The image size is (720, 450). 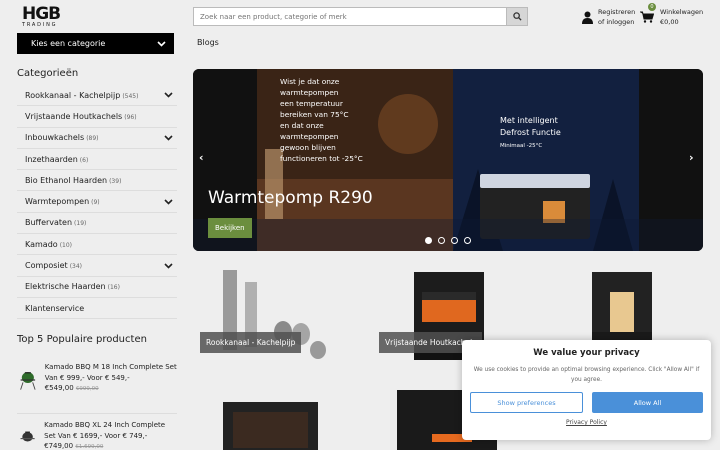 I want to click on sidebar-category-label: Rookkanaal - Kachelpijp (545), so click(x=81, y=95).